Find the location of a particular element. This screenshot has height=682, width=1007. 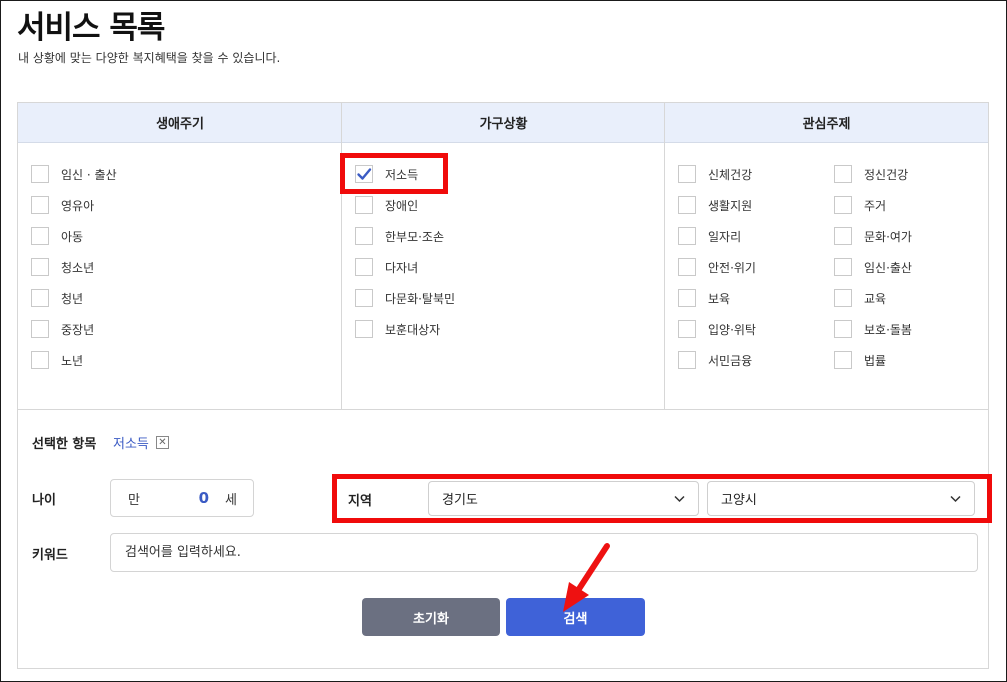

option-label: 일자리 is located at coordinates (725, 236).